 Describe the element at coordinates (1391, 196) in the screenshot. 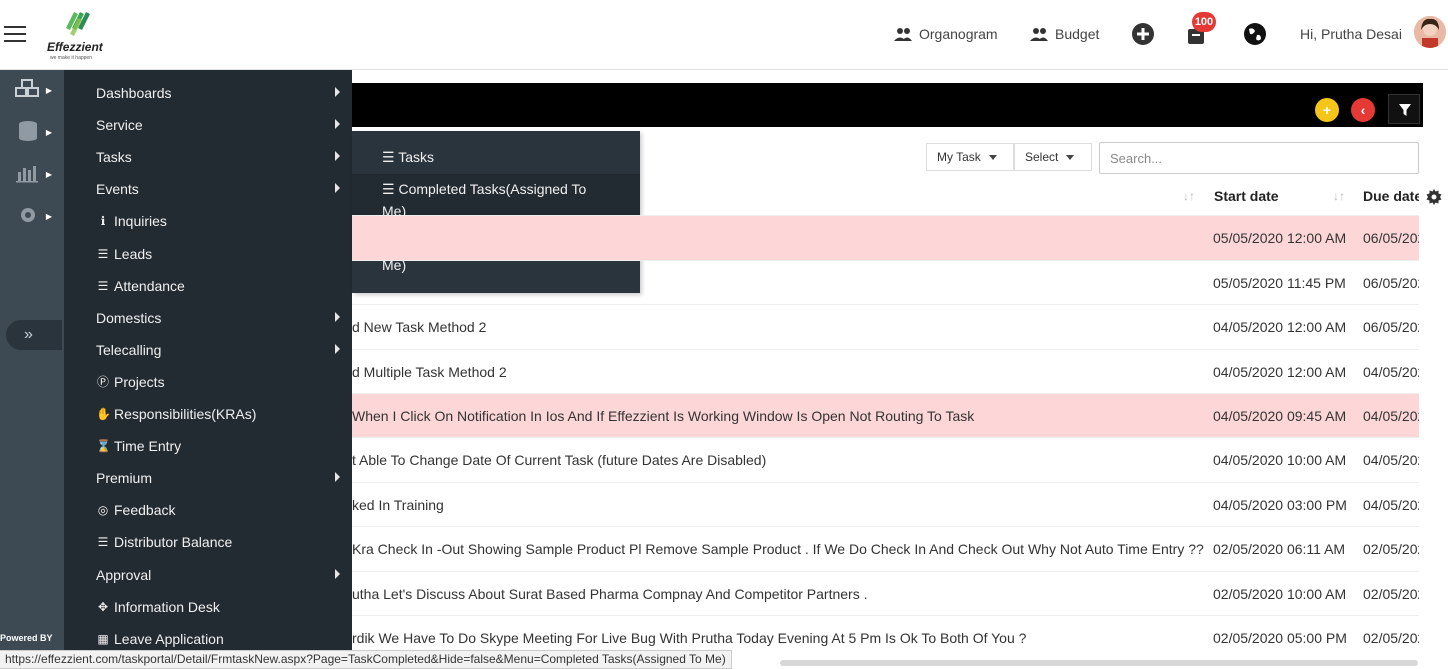

I see `column-due-date: Due date` at that location.